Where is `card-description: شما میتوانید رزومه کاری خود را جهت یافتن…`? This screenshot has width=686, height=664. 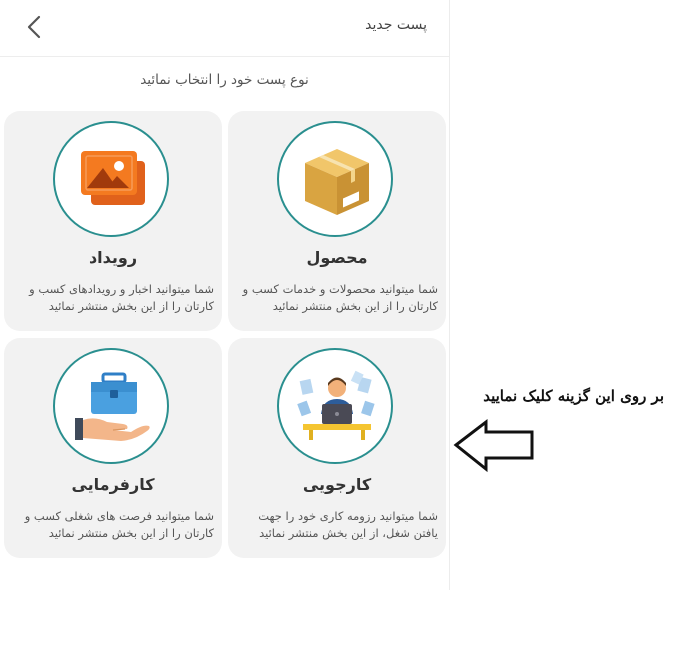 card-description: شما میتوانید رزومه کاری خود را جهت یافتن… is located at coordinates (348, 524).